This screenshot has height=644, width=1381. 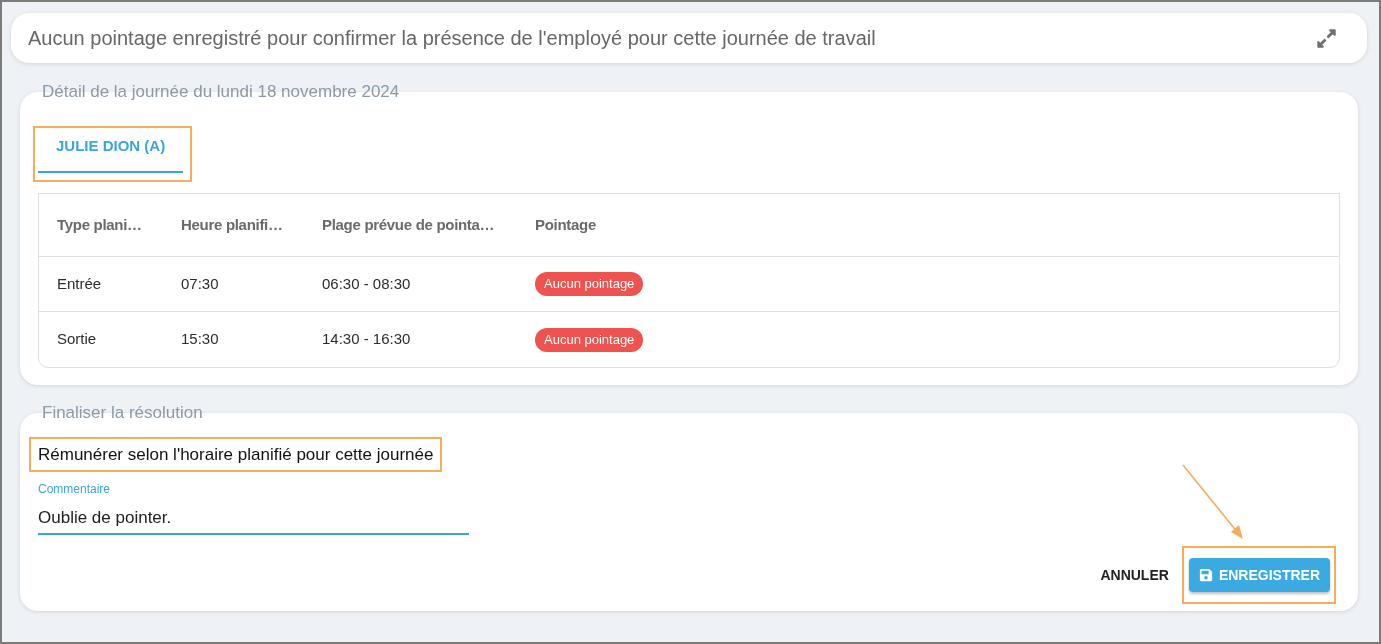 I want to click on cancel-button: ANNULER, so click(x=1134, y=575).